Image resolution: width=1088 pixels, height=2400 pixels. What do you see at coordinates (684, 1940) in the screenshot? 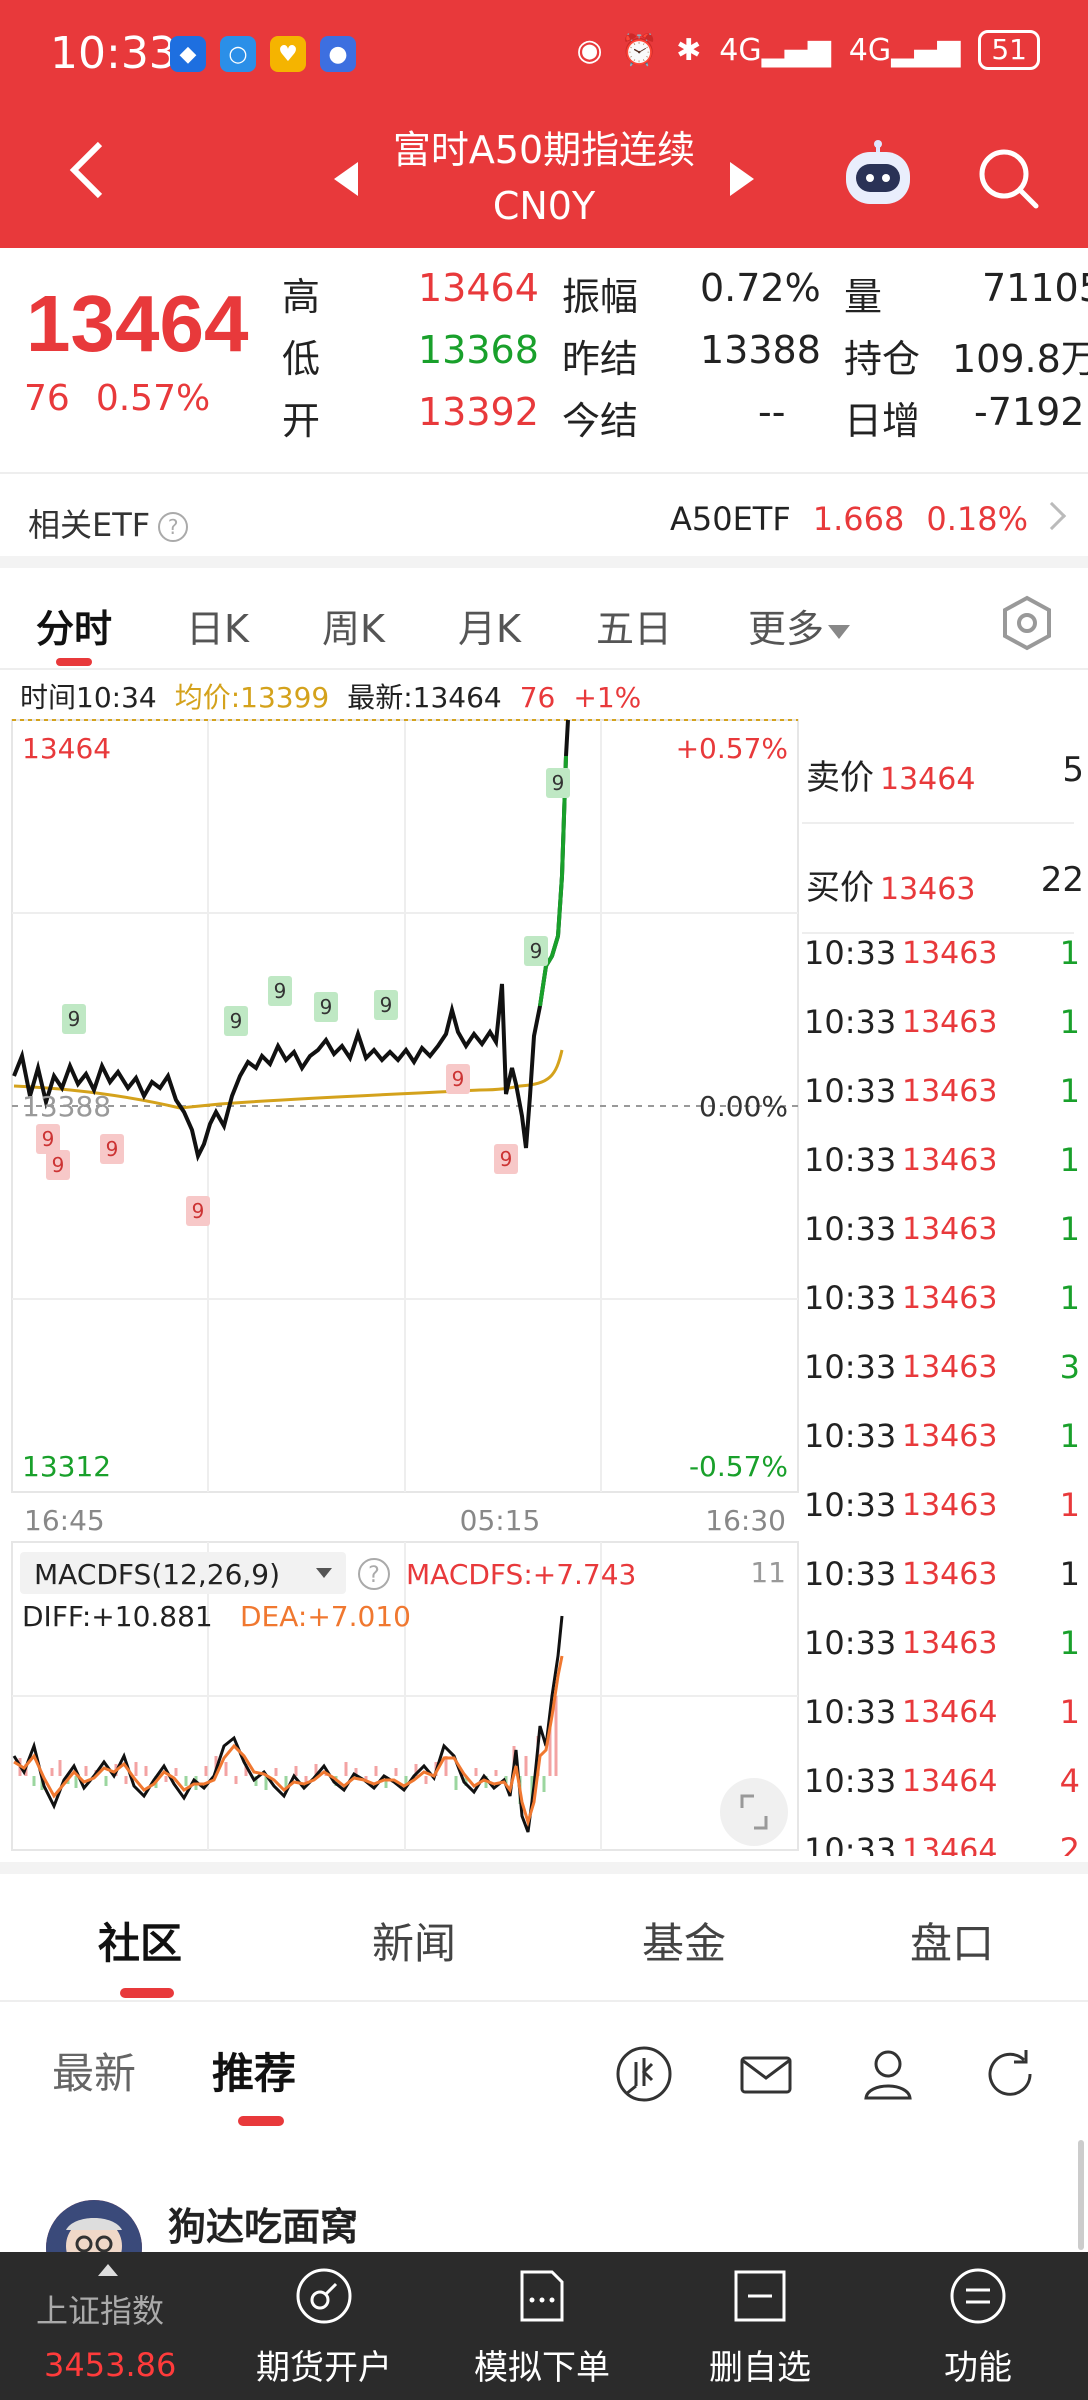
I see `tab-fund: 基金` at bounding box center [684, 1940].